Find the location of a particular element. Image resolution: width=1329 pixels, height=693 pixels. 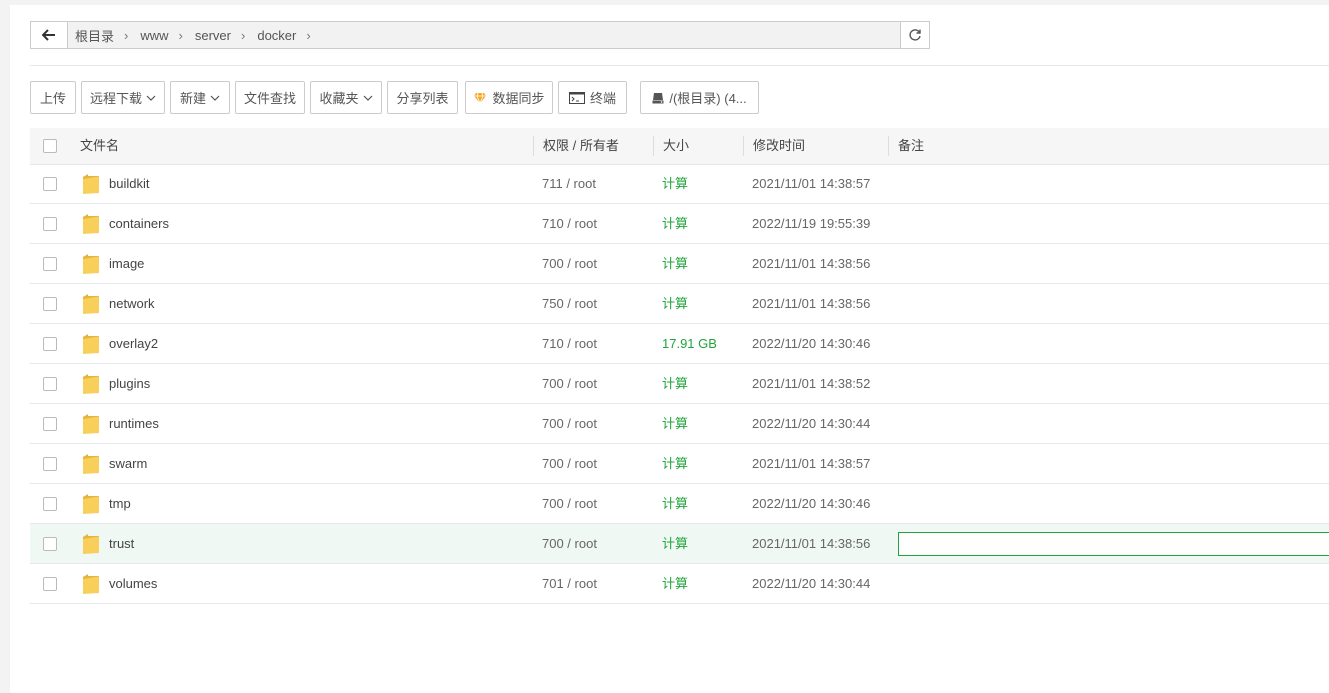

table-header: 文件名 权限 / 所有者 大小 修改时间 备注 is located at coordinates (679, 146).